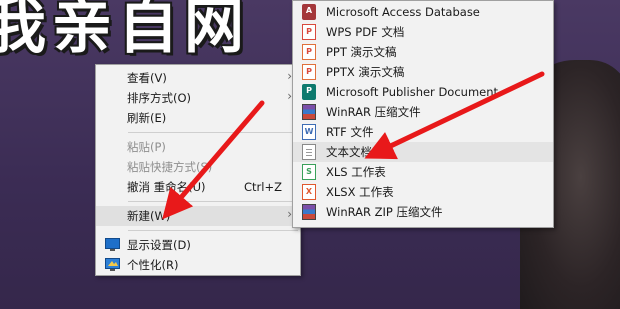 Image resolution: width=620 pixels, height=309 pixels. Describe the element at coordinates (198, 147) in the screenshot. I see `menu-item-paste: 粘贴(P)` at that location.